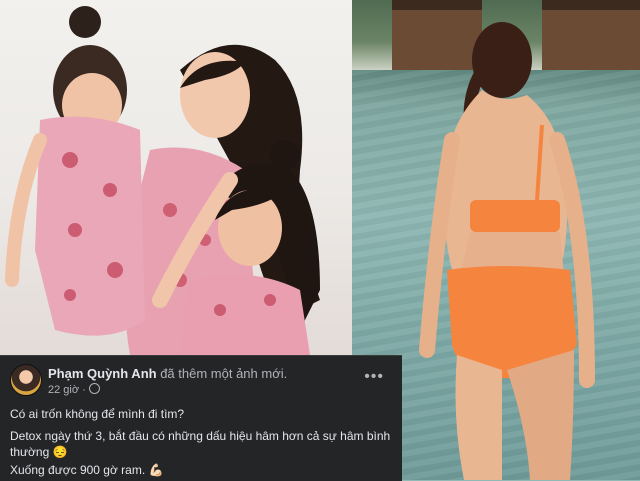 This screenshot has height=481, width=640. What do you see at coordinates (224, 373) in the screenshot?
I see `post-action-text: đã thêm một ảnh mới.` at bounding box center [224, 373].